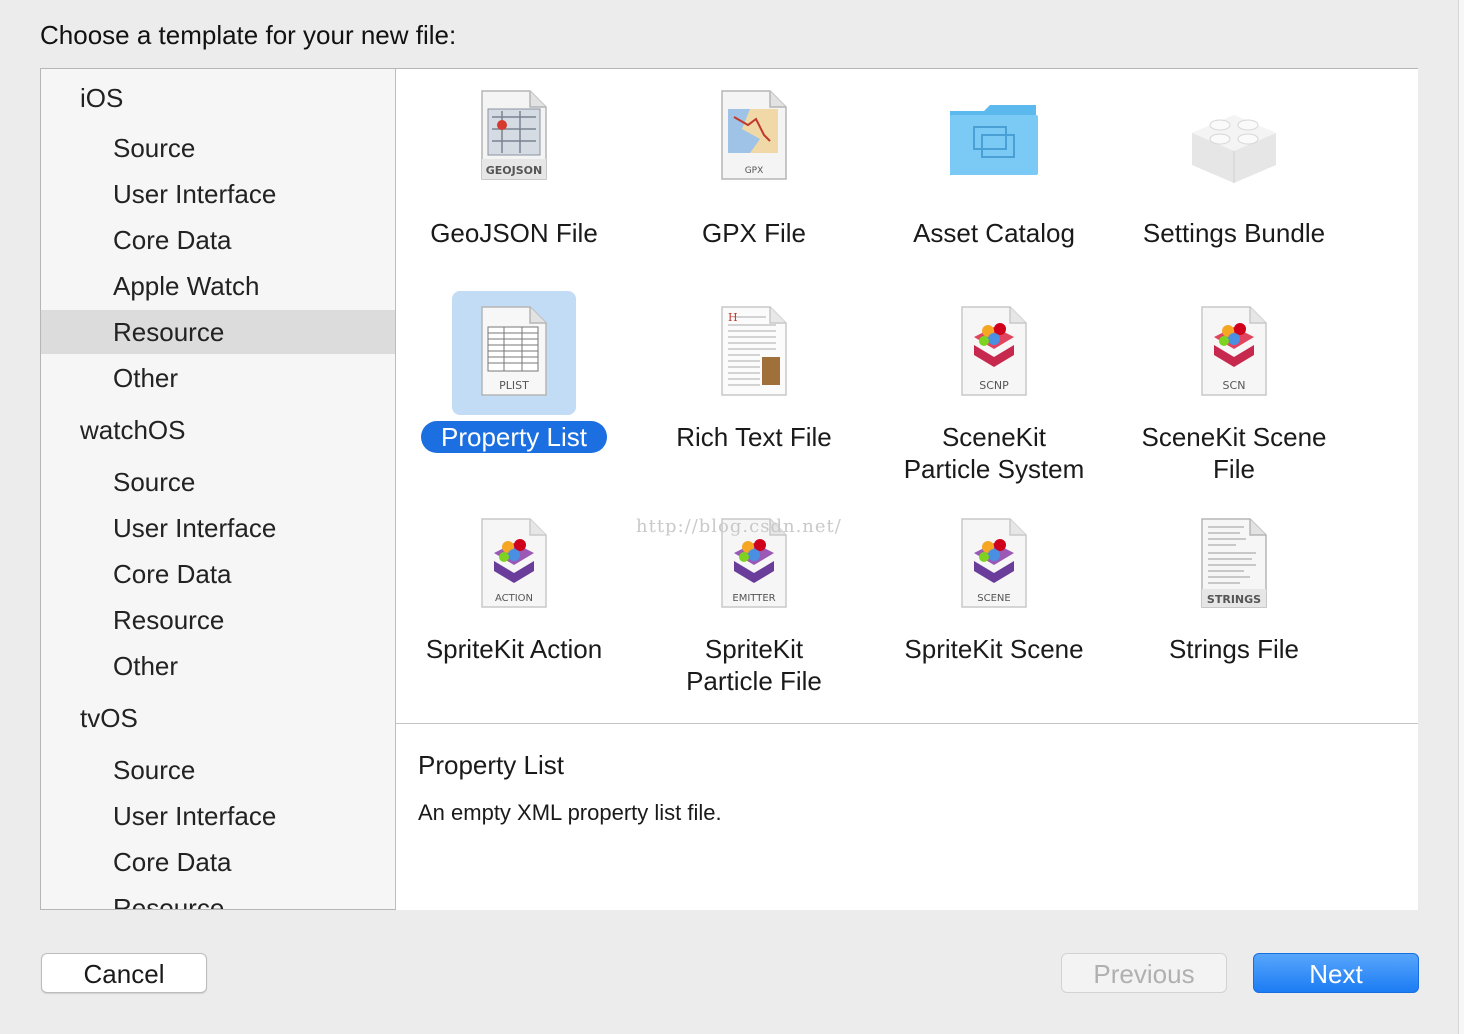  Describe the element at coordinates (1234, 353) in the screenshot. I see `scenekit-scene-icon: SCN` at that location.